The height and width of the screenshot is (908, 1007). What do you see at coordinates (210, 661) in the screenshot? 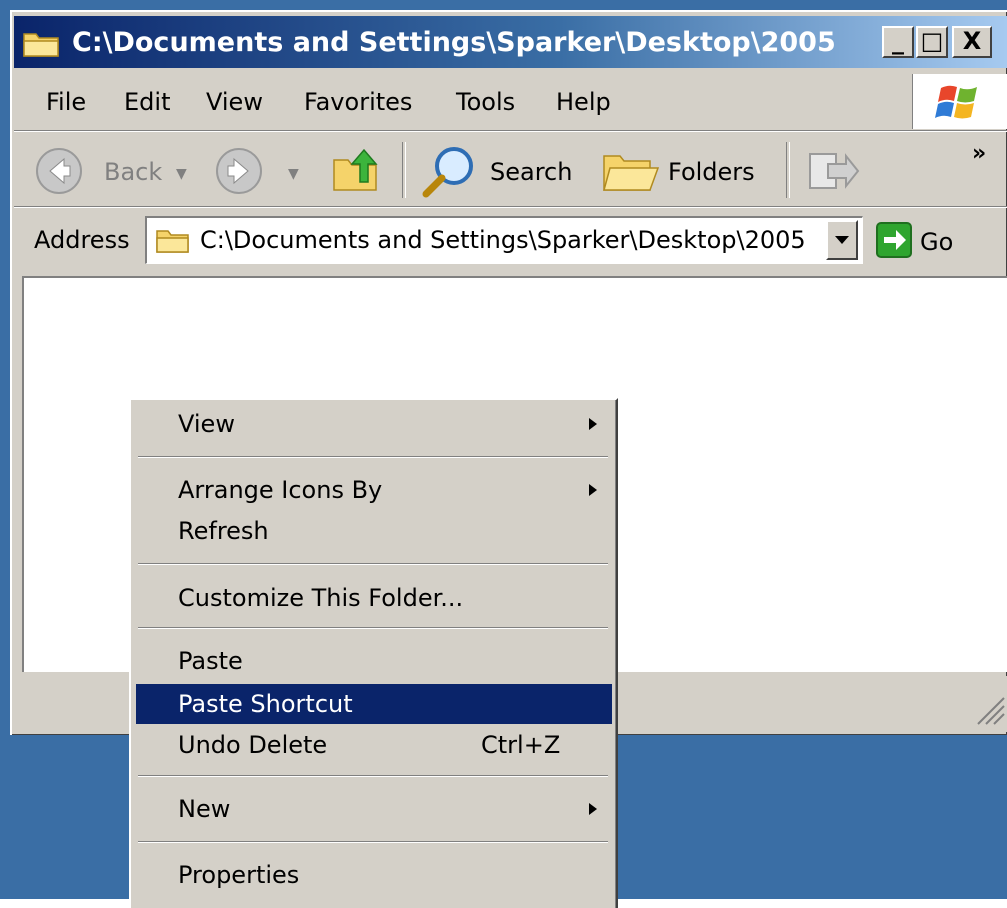
I see `menu-item-label: Paste` at bounding box center [210, 661].